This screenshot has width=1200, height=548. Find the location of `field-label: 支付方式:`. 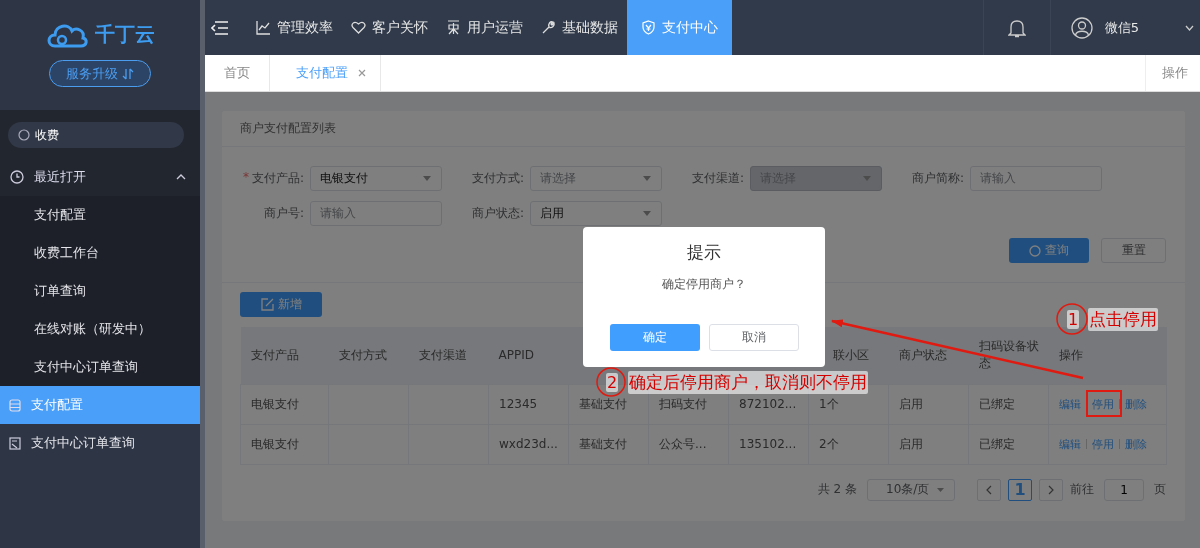

field-label: 支付方式: is located at coordinates (497, 178).